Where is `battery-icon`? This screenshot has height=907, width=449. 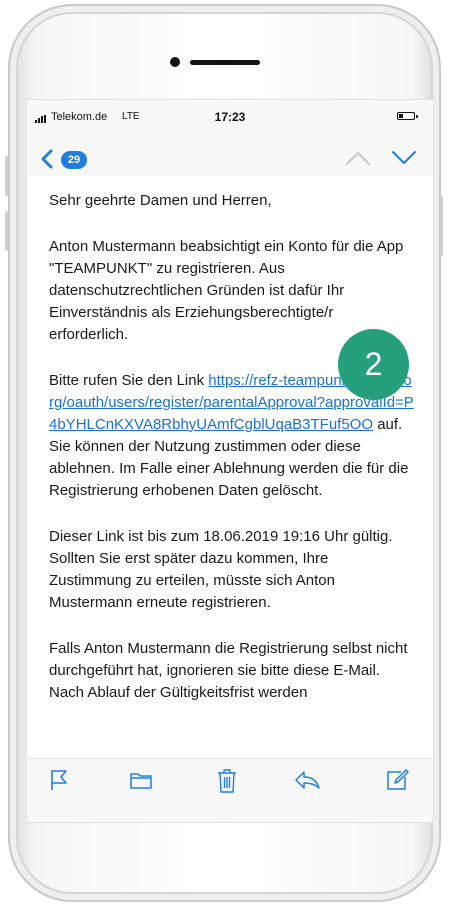 battery-icon is located at coordinates (406, 116).